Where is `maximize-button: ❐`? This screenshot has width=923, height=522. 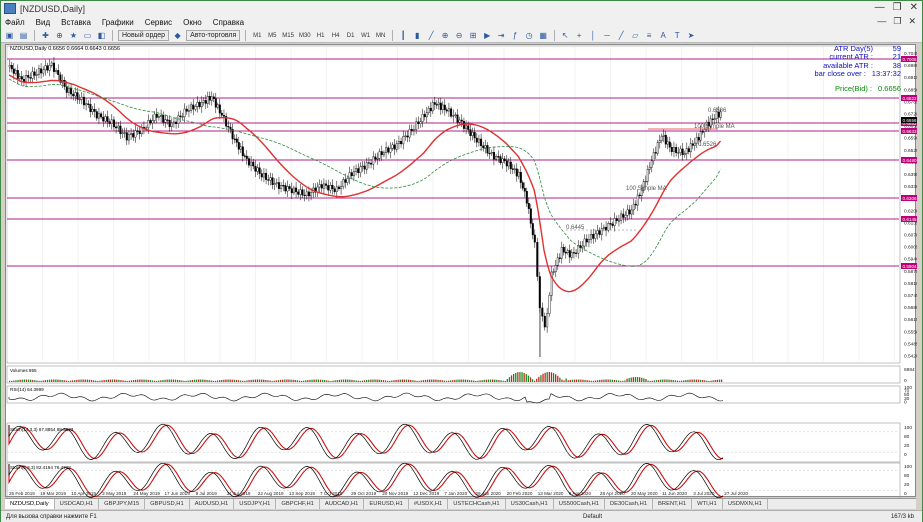 maximize-button: ❐ is located at coordinates (897, 7).